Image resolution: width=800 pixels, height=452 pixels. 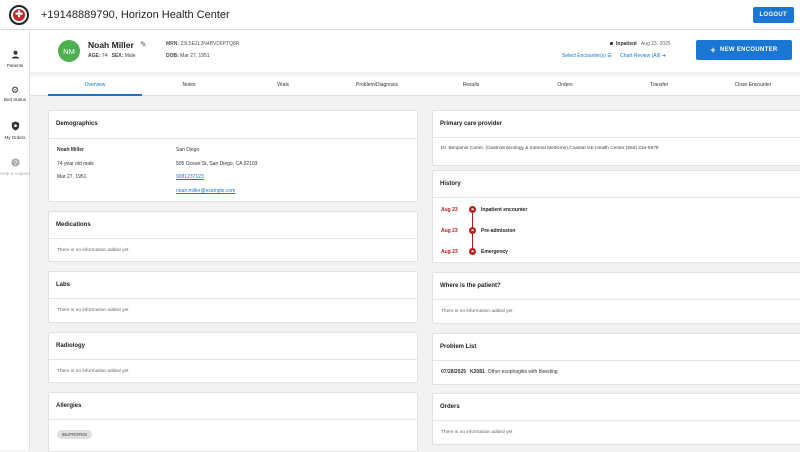 What do you see at coordinates (773, 15) in the screenshot?
I see `logout-button: LOGOUT` at bounding box center [773, 15].